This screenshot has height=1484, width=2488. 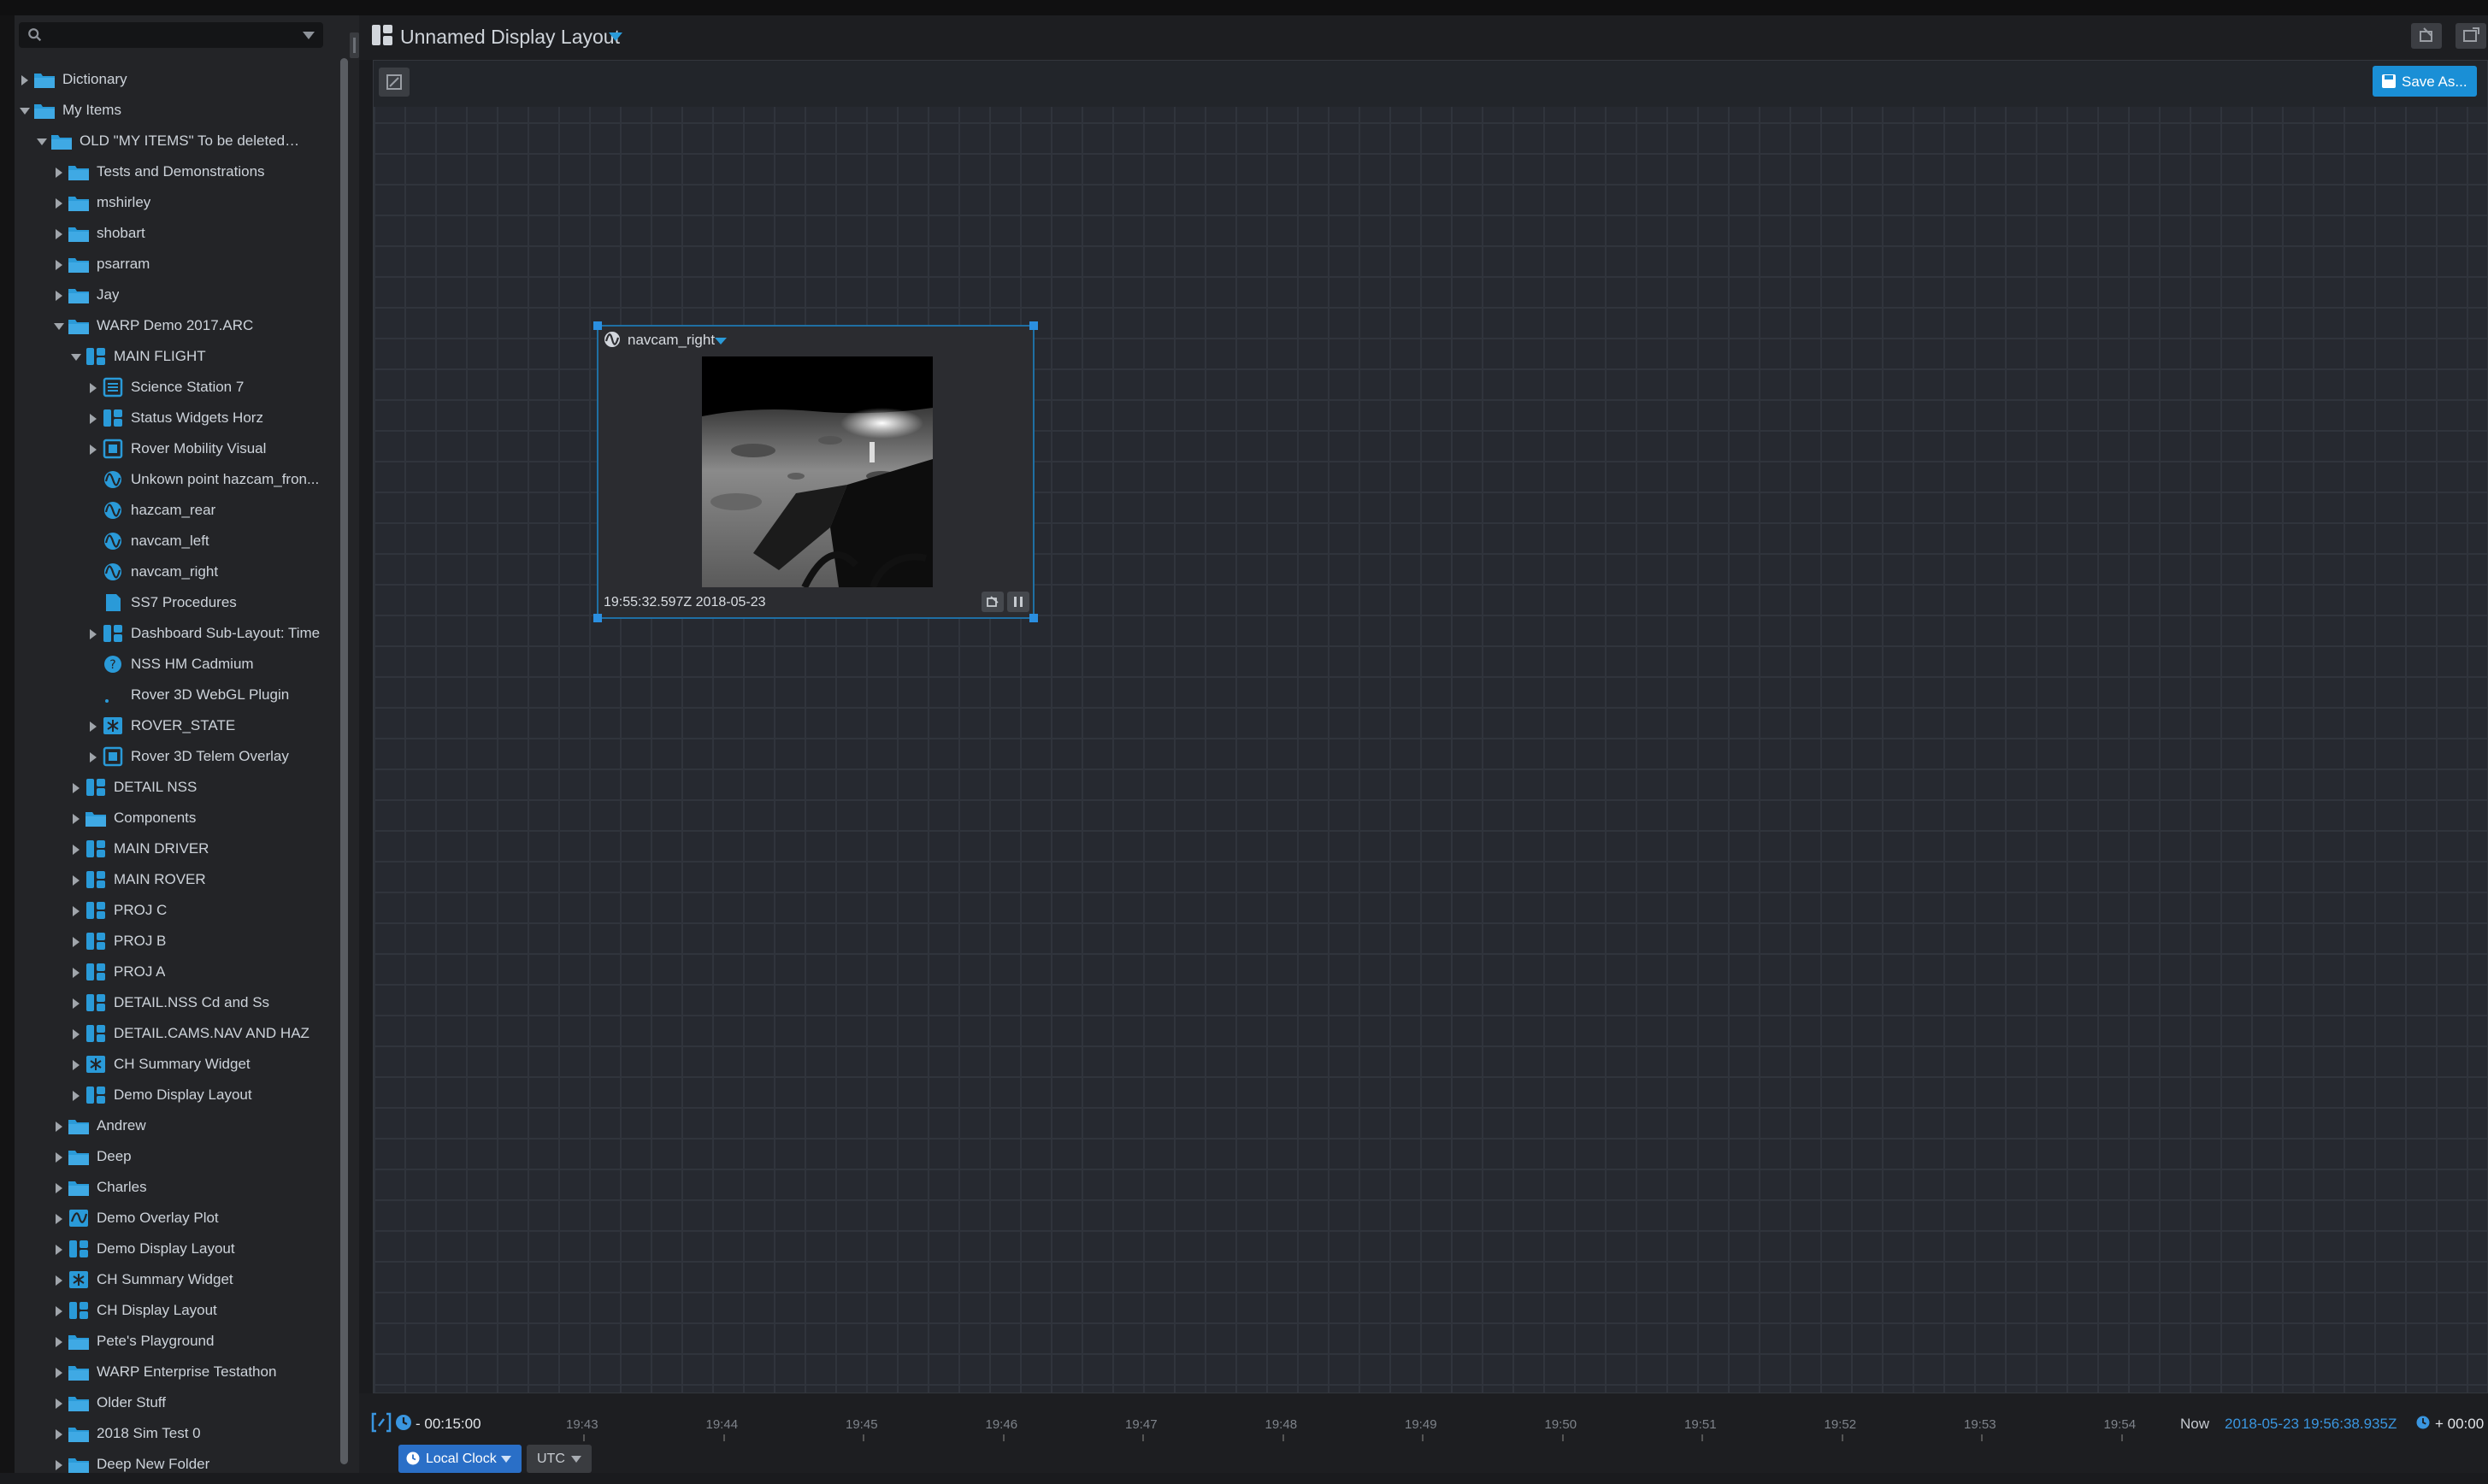 I want to click on tree-item: navcam_right, so click(x=176, y=572).